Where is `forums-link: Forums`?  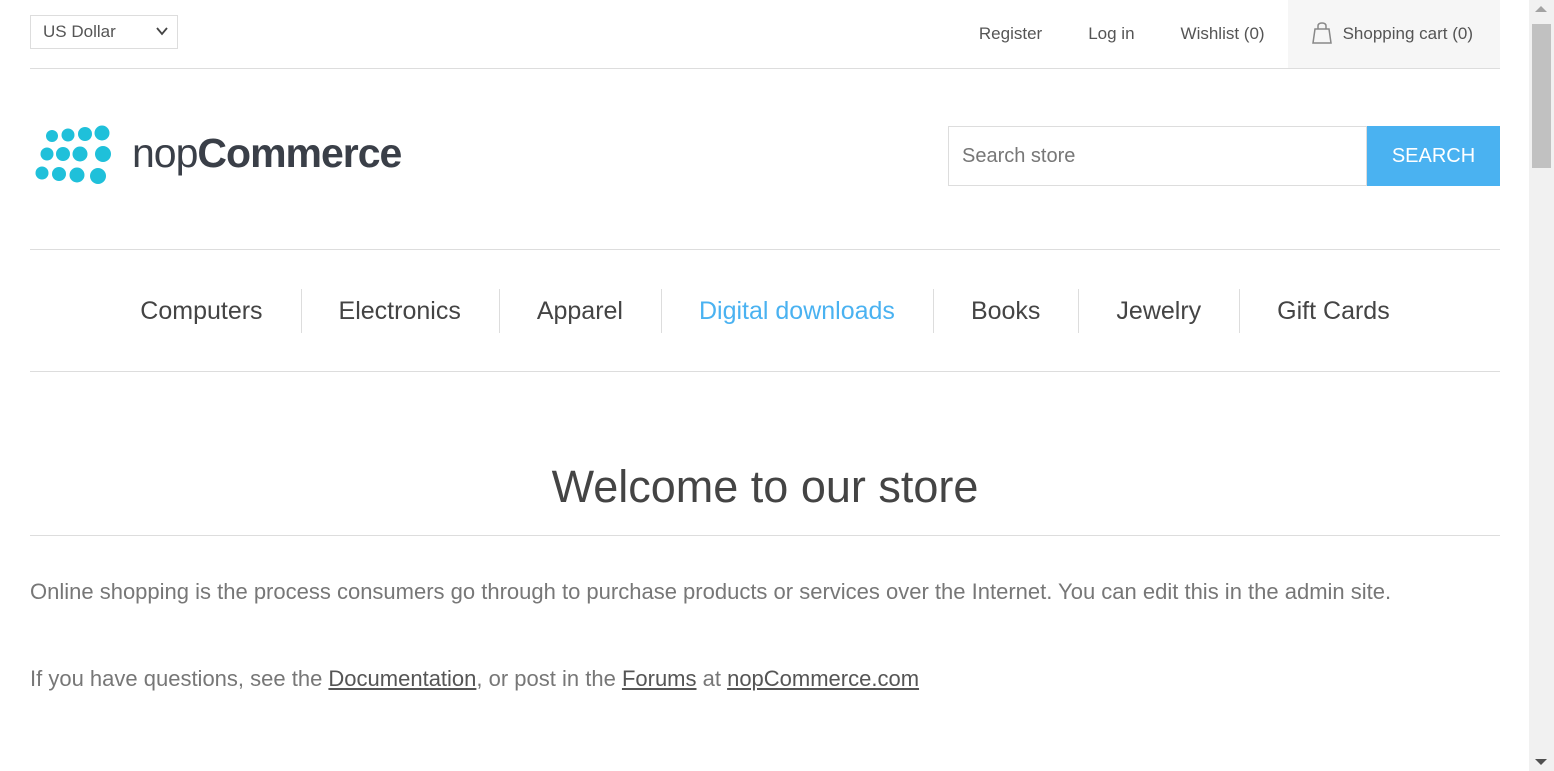 forums-link: Forums is located at coordinates (659, 678).